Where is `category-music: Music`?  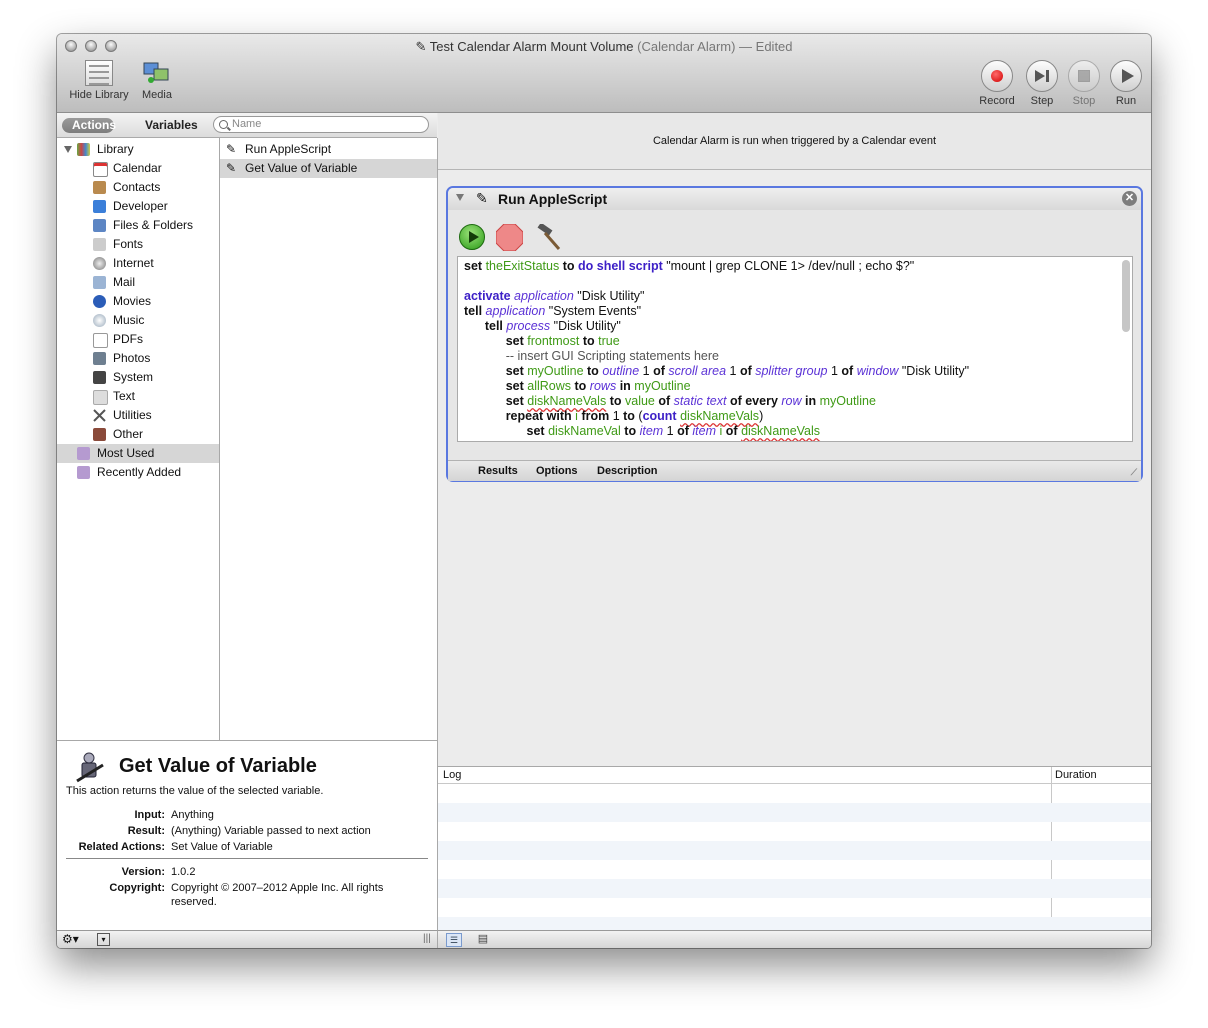
category-music: Music is located at coordinates (138, 320).